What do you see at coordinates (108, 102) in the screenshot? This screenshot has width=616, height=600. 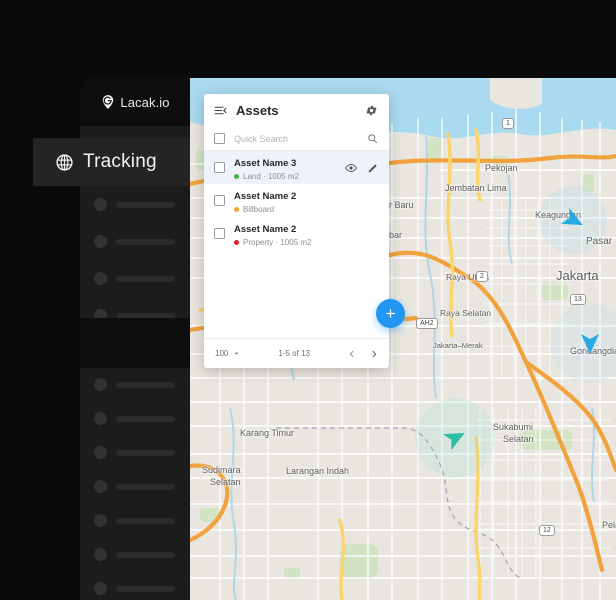 I see `location-pin-swirl-logo-icon` at bounding box center [108, 102].